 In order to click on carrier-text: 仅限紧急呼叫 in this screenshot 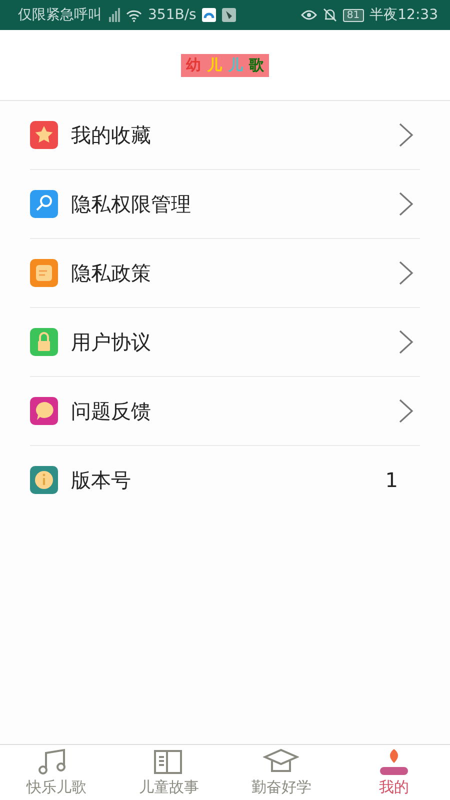, I will do `click(60, 15)`.